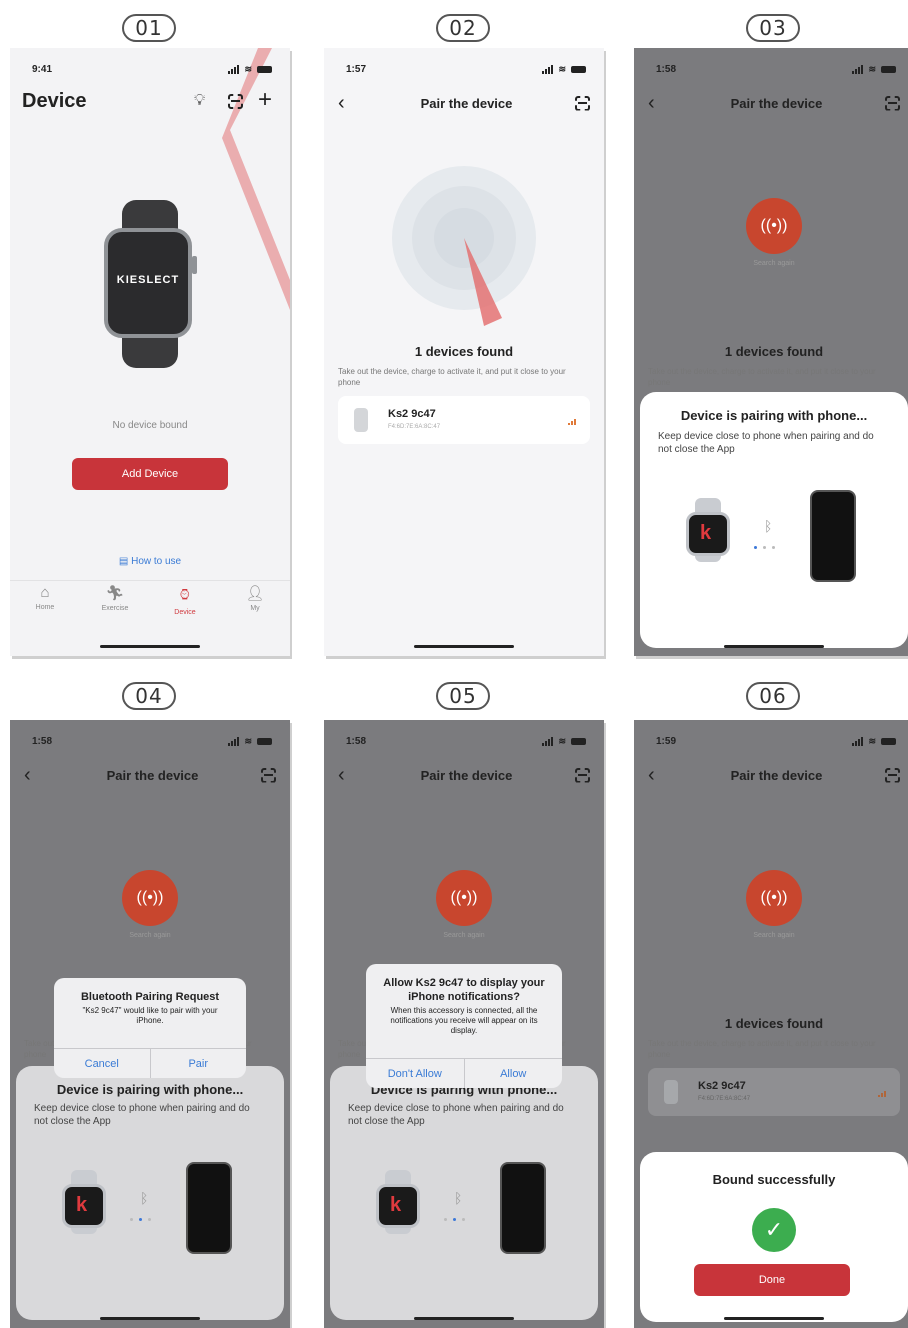 Image resolution: width=908 pixels, height=1328 pixels. What do you see at coordinates (150, 561) in the screenshot?
I see `how-to-use-link: ▤ How to use` at bounding box center [150, 561].